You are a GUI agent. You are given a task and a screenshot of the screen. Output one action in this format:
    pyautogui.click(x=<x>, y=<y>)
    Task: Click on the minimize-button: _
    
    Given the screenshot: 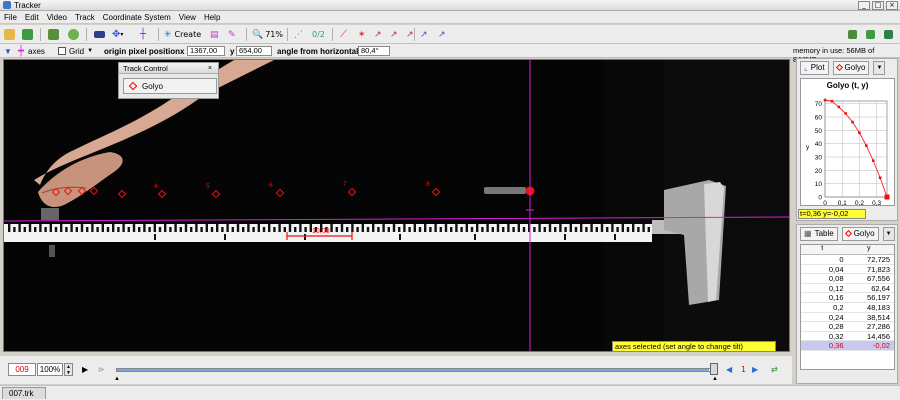 What is the action you would take?
    pyautogui.click(x=864, y=5)
    